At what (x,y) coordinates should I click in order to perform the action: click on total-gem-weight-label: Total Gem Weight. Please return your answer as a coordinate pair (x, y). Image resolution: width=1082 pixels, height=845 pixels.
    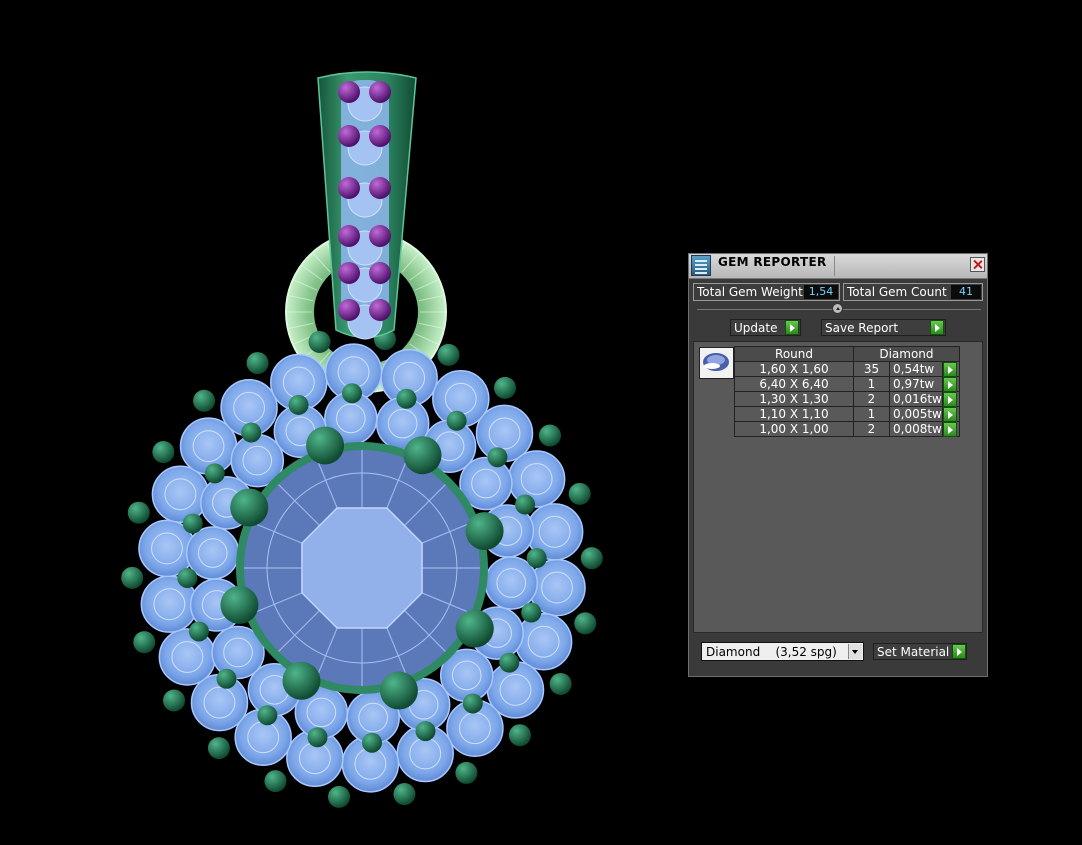
    Looking at the image, I should click on (750, 292).